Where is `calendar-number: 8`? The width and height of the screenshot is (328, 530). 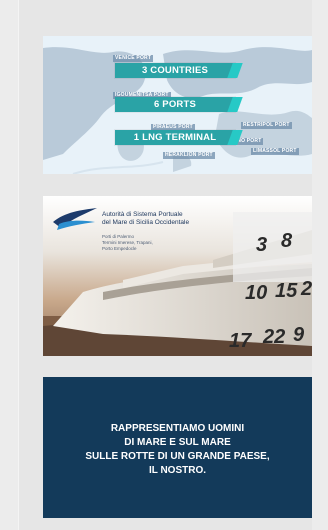 calendar-number: 8 is located at coordinates (287, 241).